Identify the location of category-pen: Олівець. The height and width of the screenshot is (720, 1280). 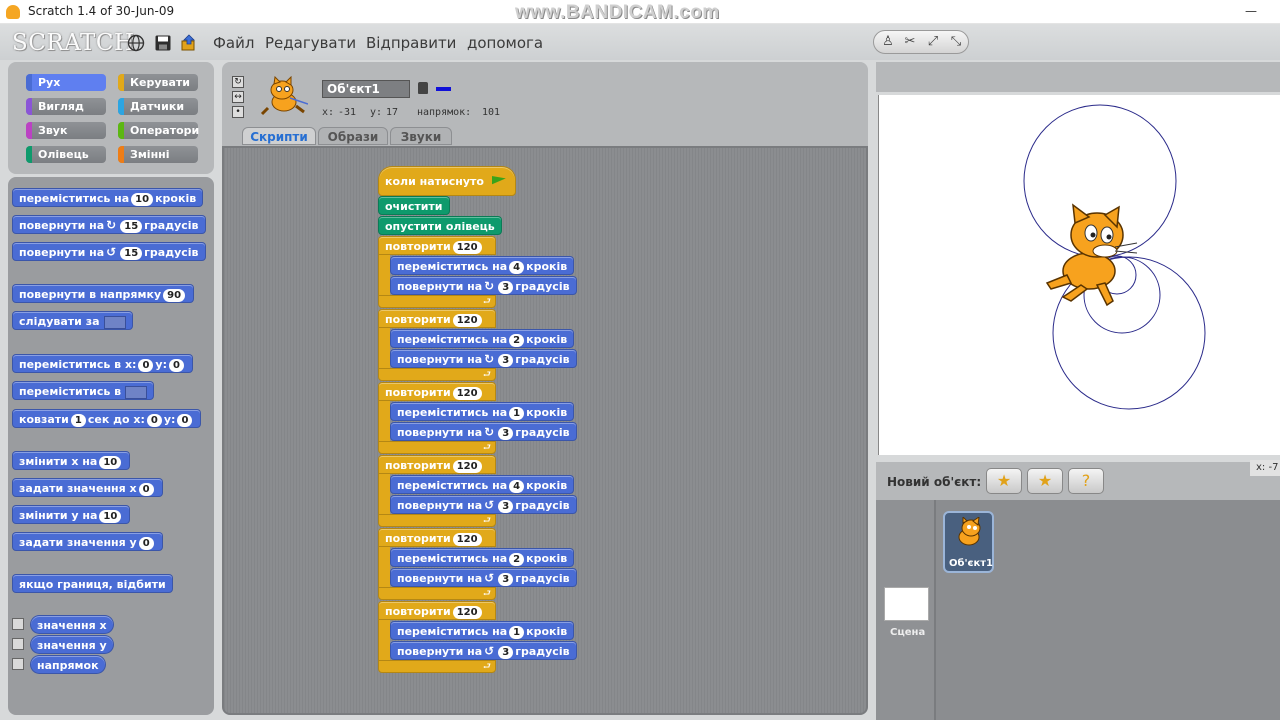
(66, 154).